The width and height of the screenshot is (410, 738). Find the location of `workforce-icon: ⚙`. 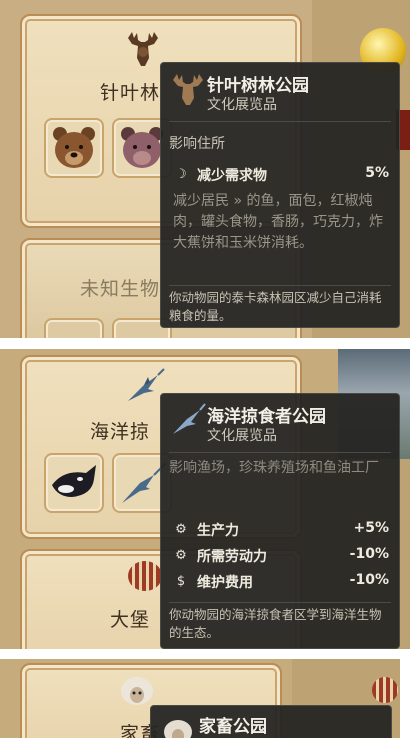

workforce-icon: ⚙ is located at coordinates (181, 555).